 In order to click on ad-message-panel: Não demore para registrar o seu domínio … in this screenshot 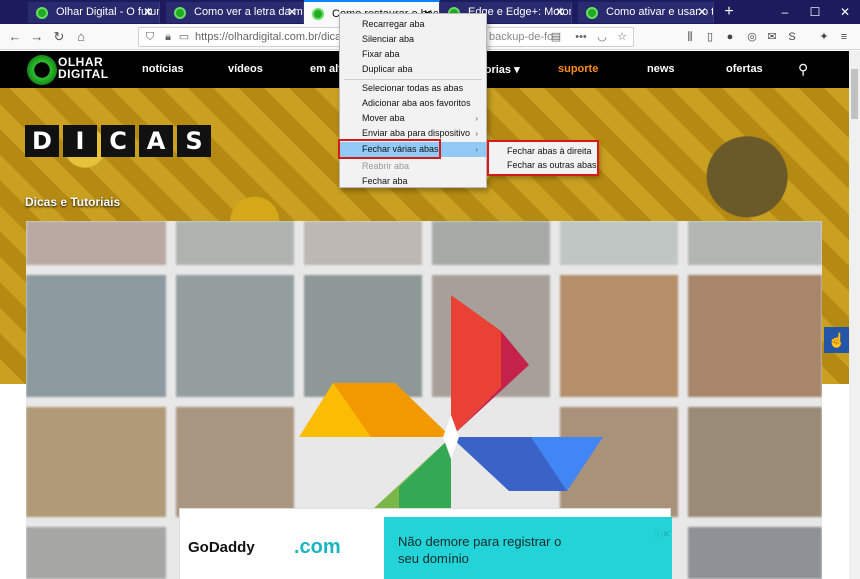, I will do `click(528, 548)`.